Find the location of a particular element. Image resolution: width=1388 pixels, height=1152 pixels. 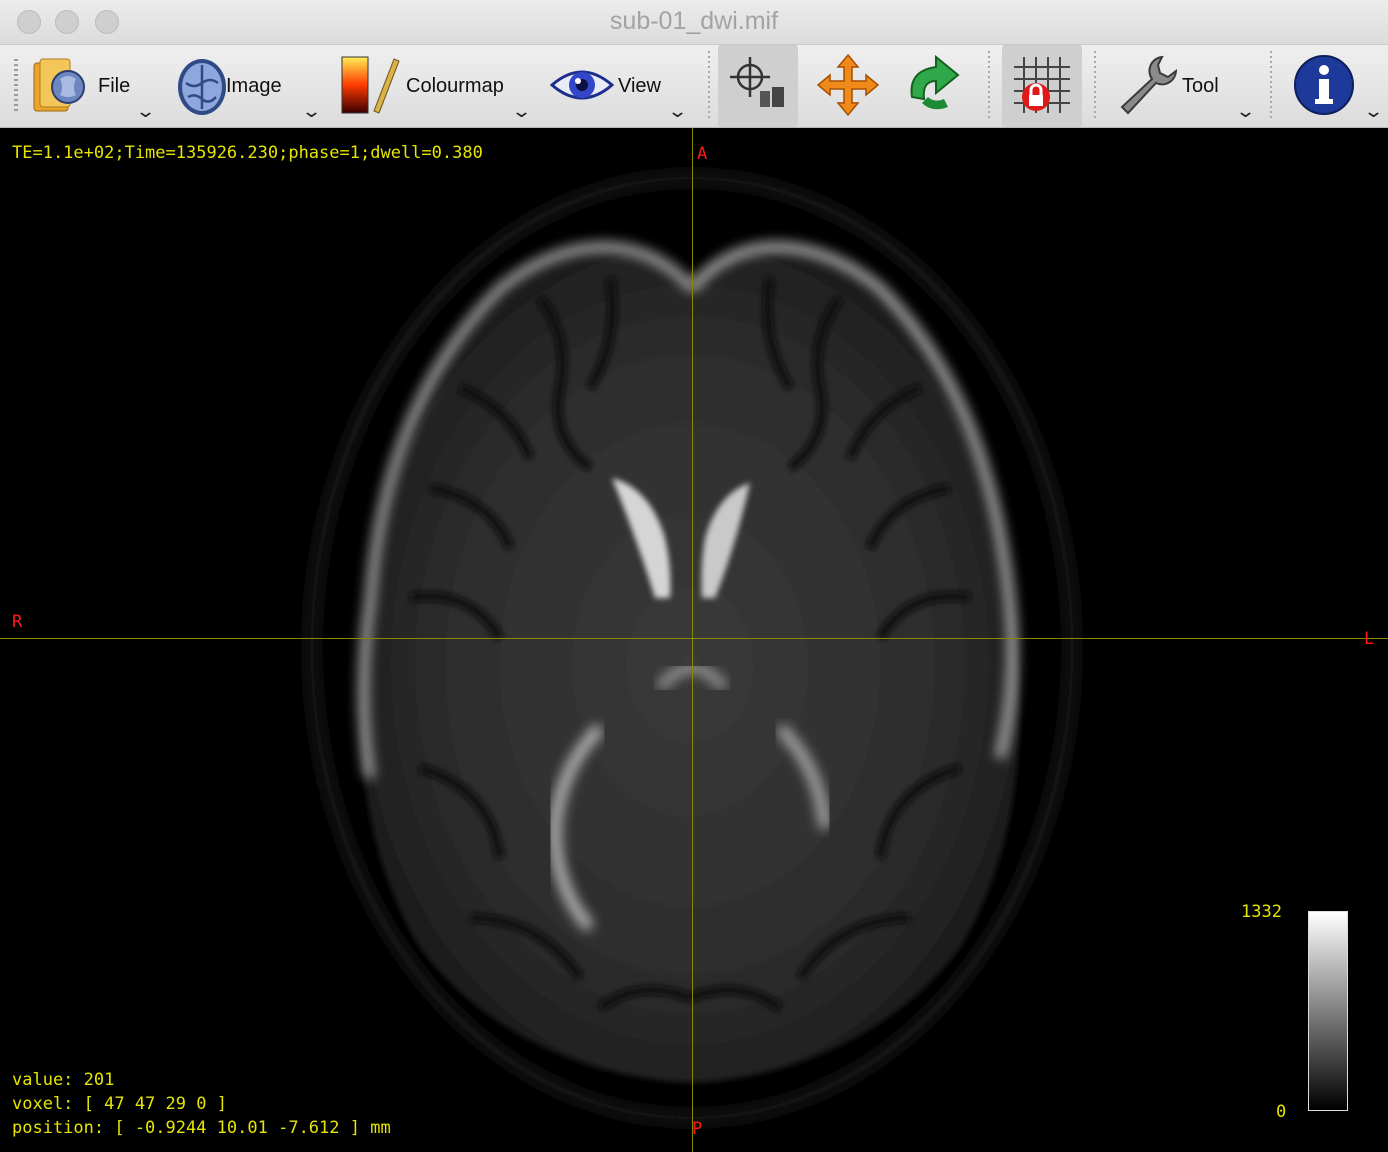

image-menu-button: Image ⌄ is located at coordinates (248, 86).